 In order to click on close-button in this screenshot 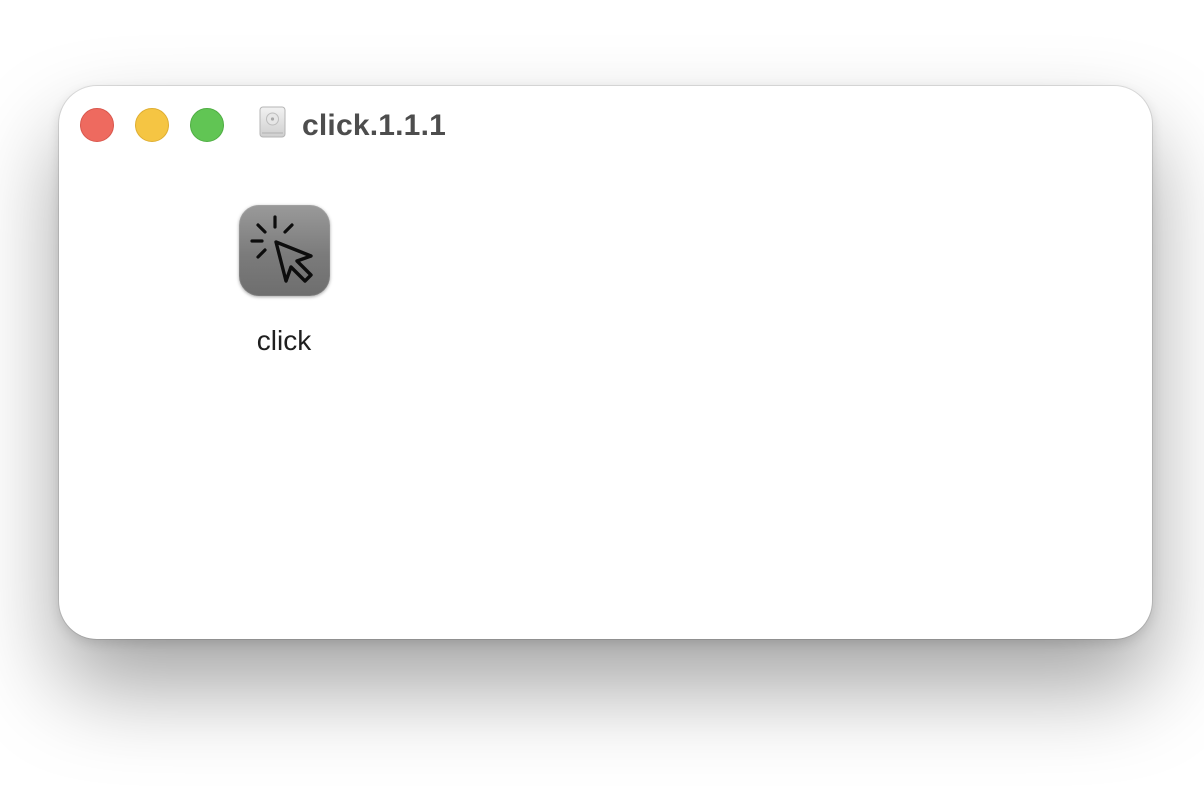, I will do `click(97, 125)`.